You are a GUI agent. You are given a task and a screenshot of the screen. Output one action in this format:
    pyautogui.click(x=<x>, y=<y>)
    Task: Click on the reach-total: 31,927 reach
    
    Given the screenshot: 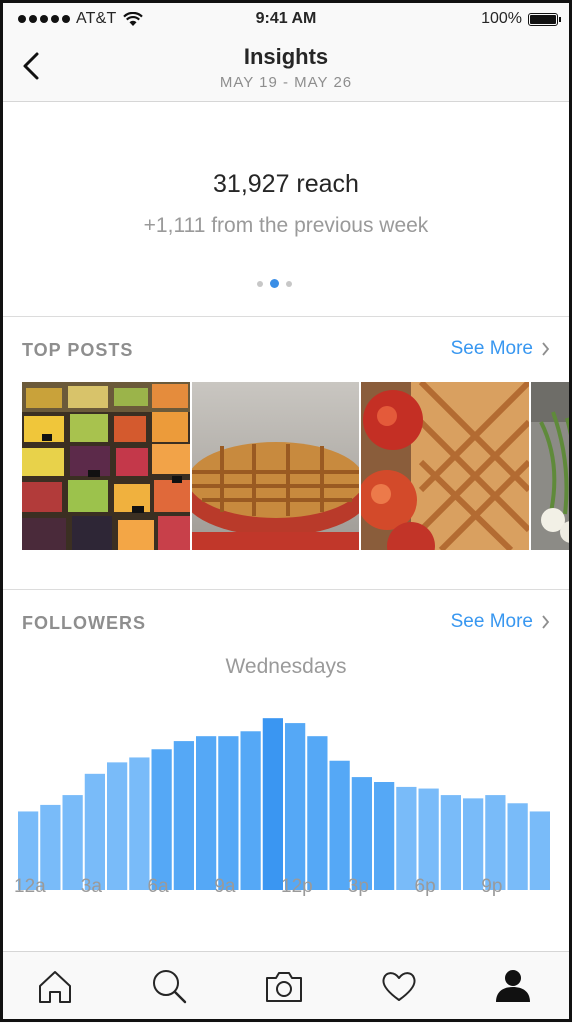 What is the action you would take?
    pyautogui.click(x=286, y=184)
    